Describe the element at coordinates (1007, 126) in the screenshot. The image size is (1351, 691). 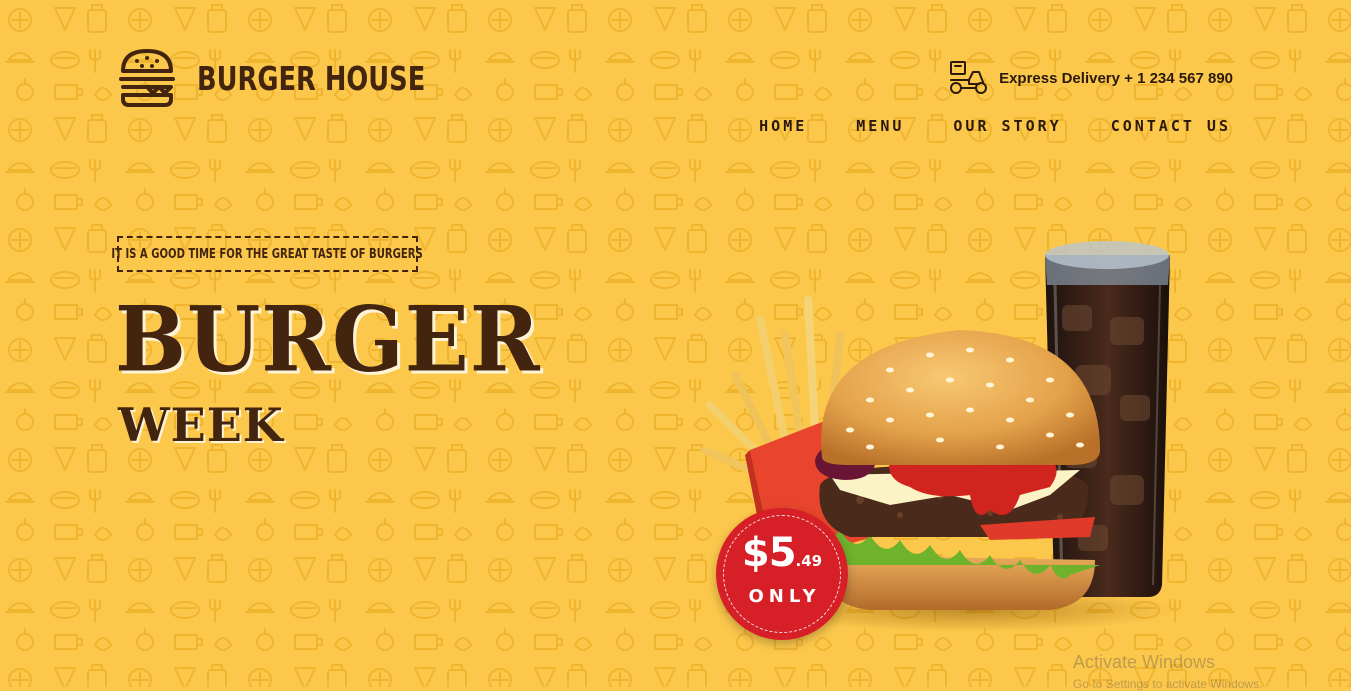
I see `nav-our-story: OUR STORY` at that location.